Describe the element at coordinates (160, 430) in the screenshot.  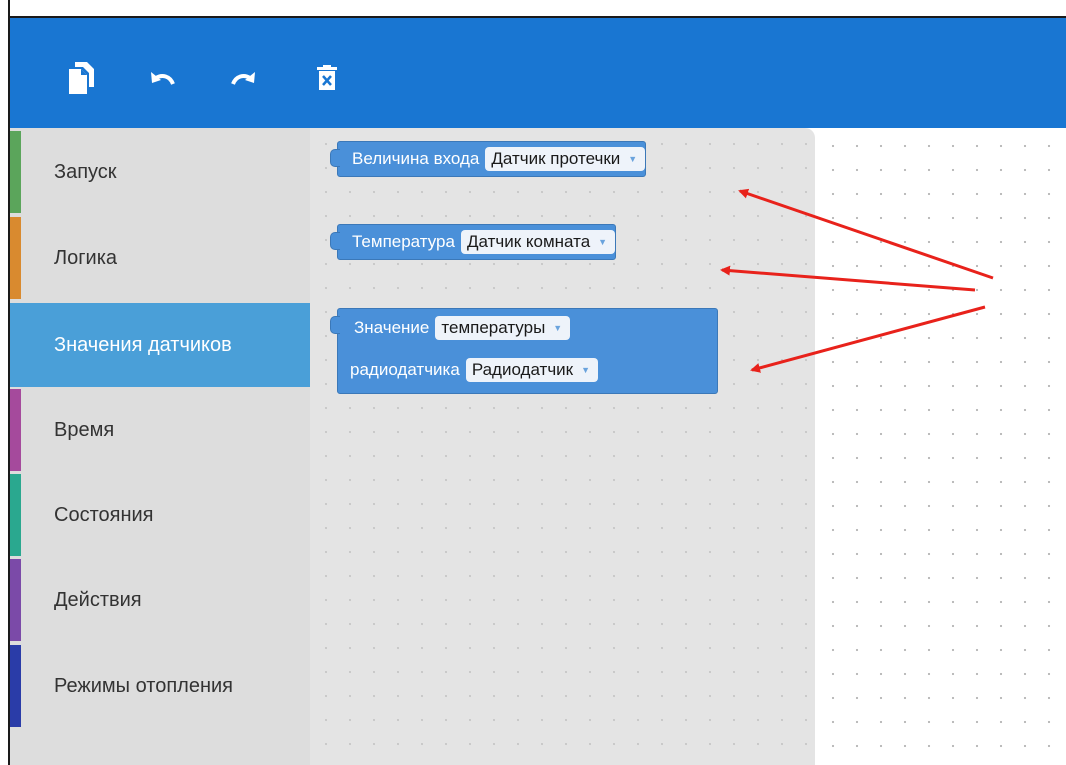
I see `category-time: Время` at that location.